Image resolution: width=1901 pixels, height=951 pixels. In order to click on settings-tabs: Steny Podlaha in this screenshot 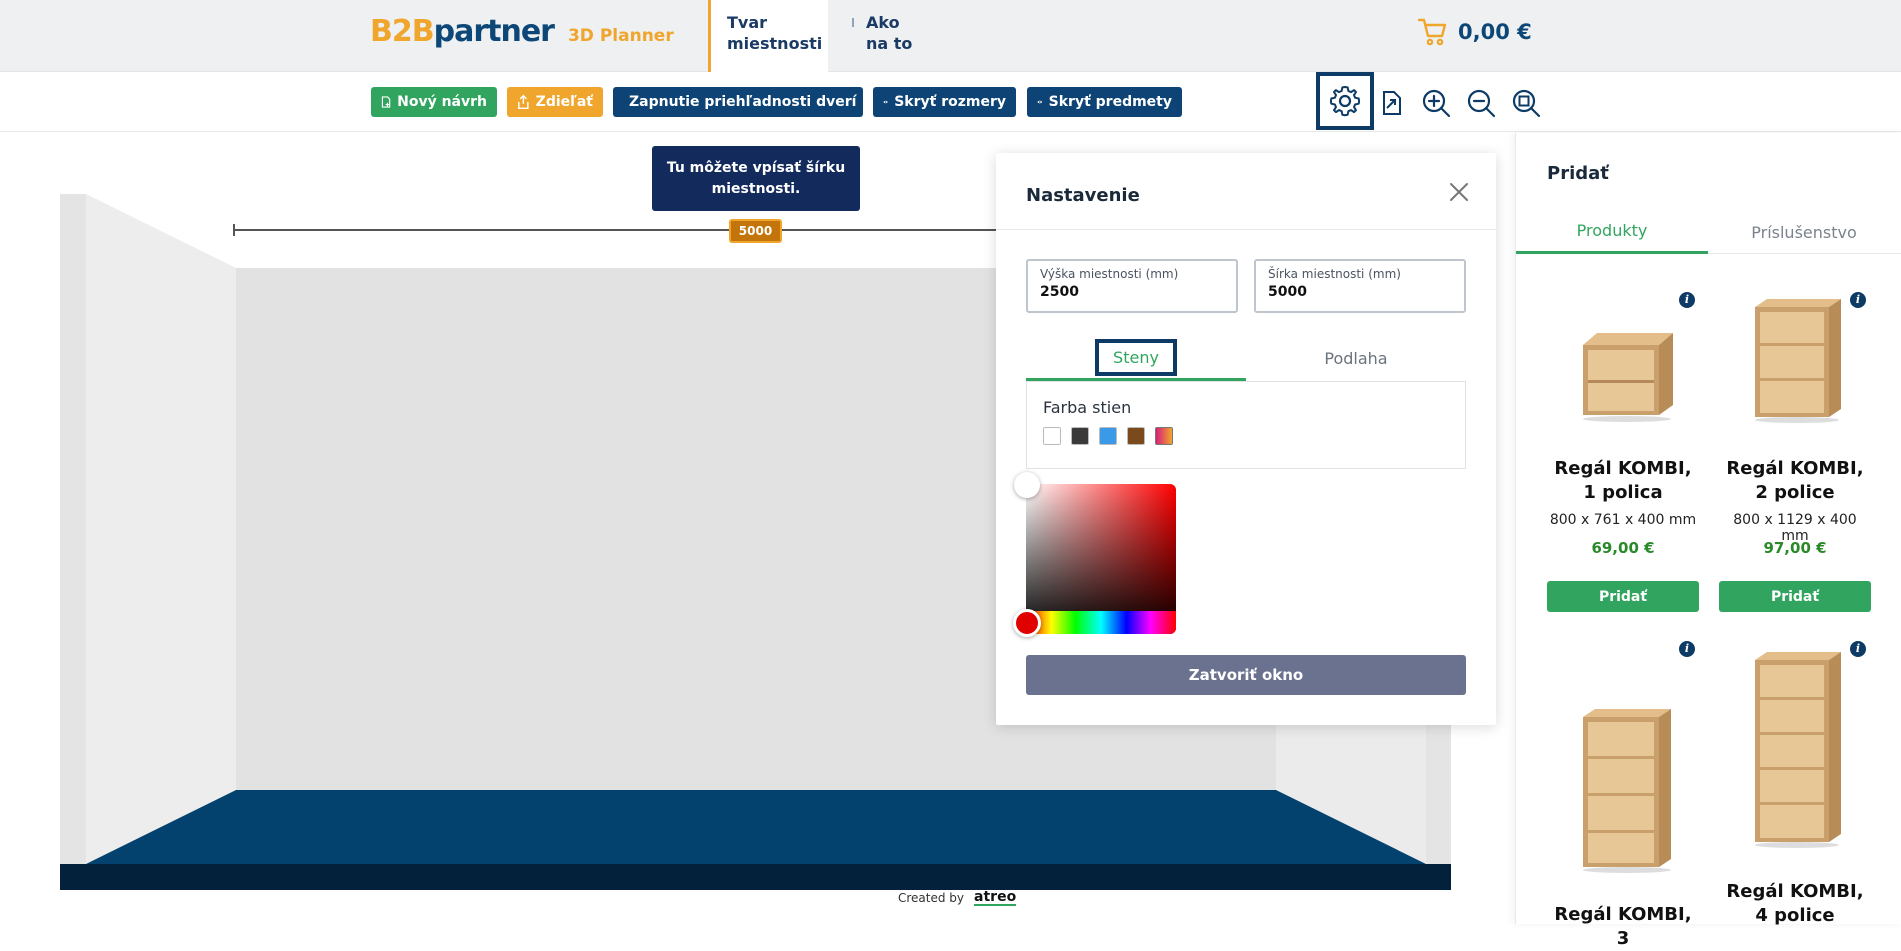, I will do `click(1246, 359)`.